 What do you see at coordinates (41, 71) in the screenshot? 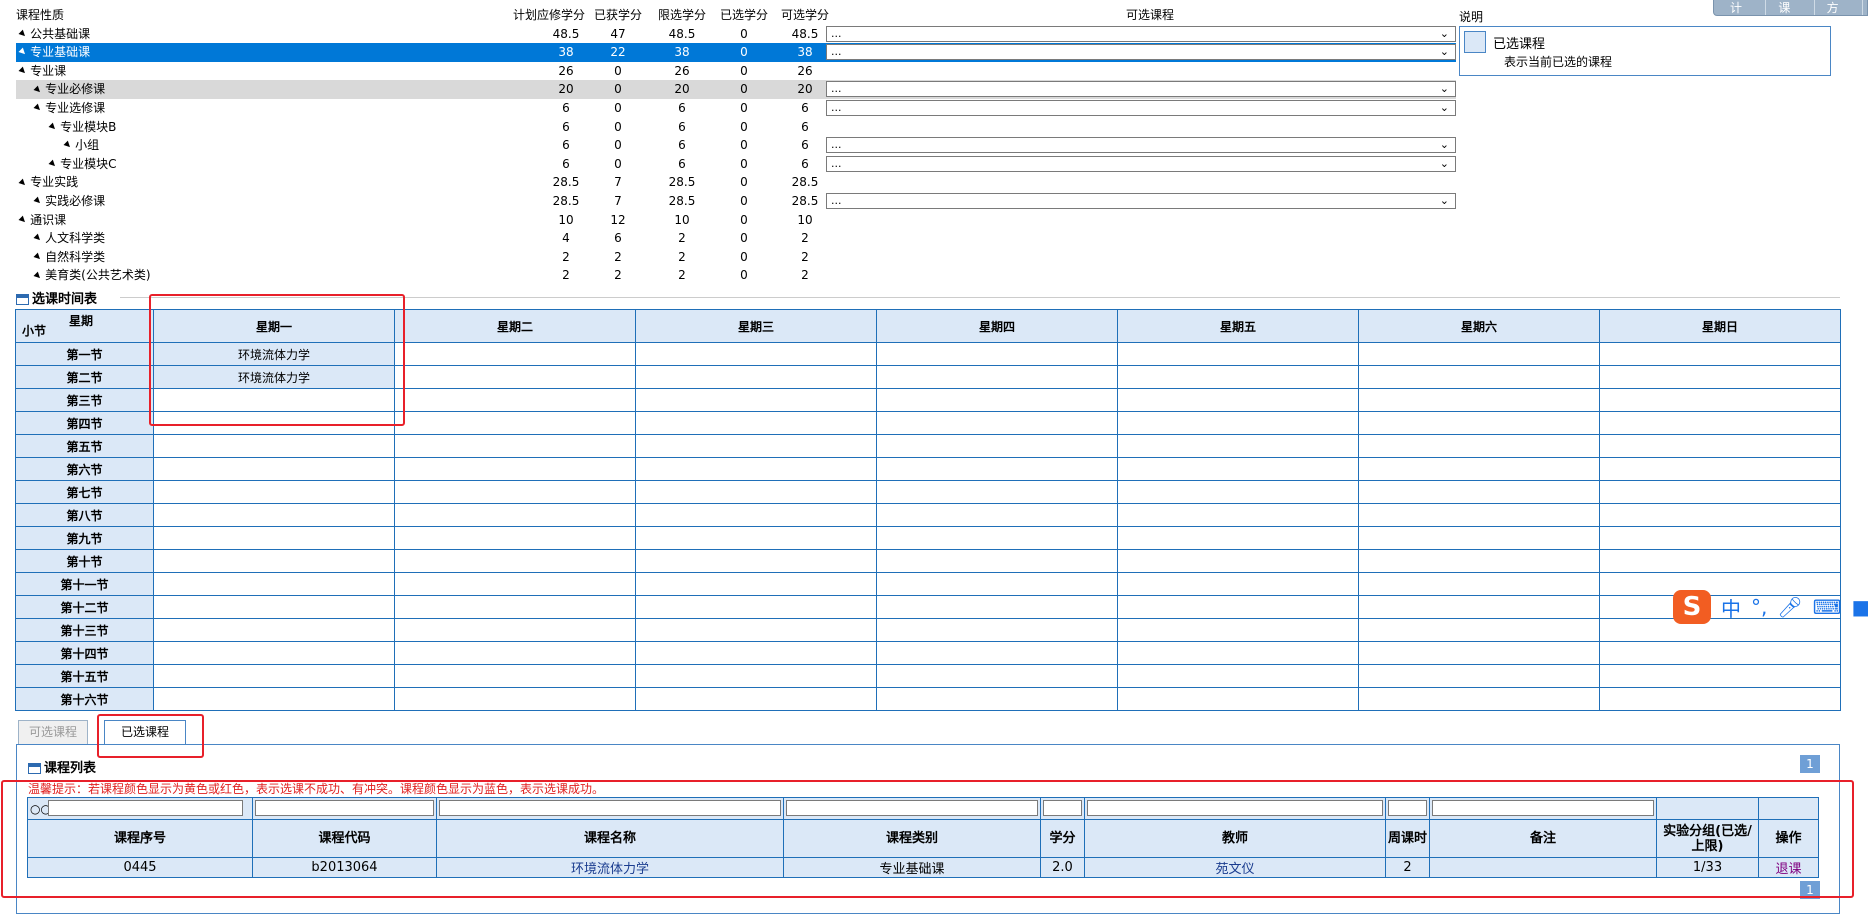
I see `plan-row-name: ▼ 专业课` at bounding box center [41, 71].